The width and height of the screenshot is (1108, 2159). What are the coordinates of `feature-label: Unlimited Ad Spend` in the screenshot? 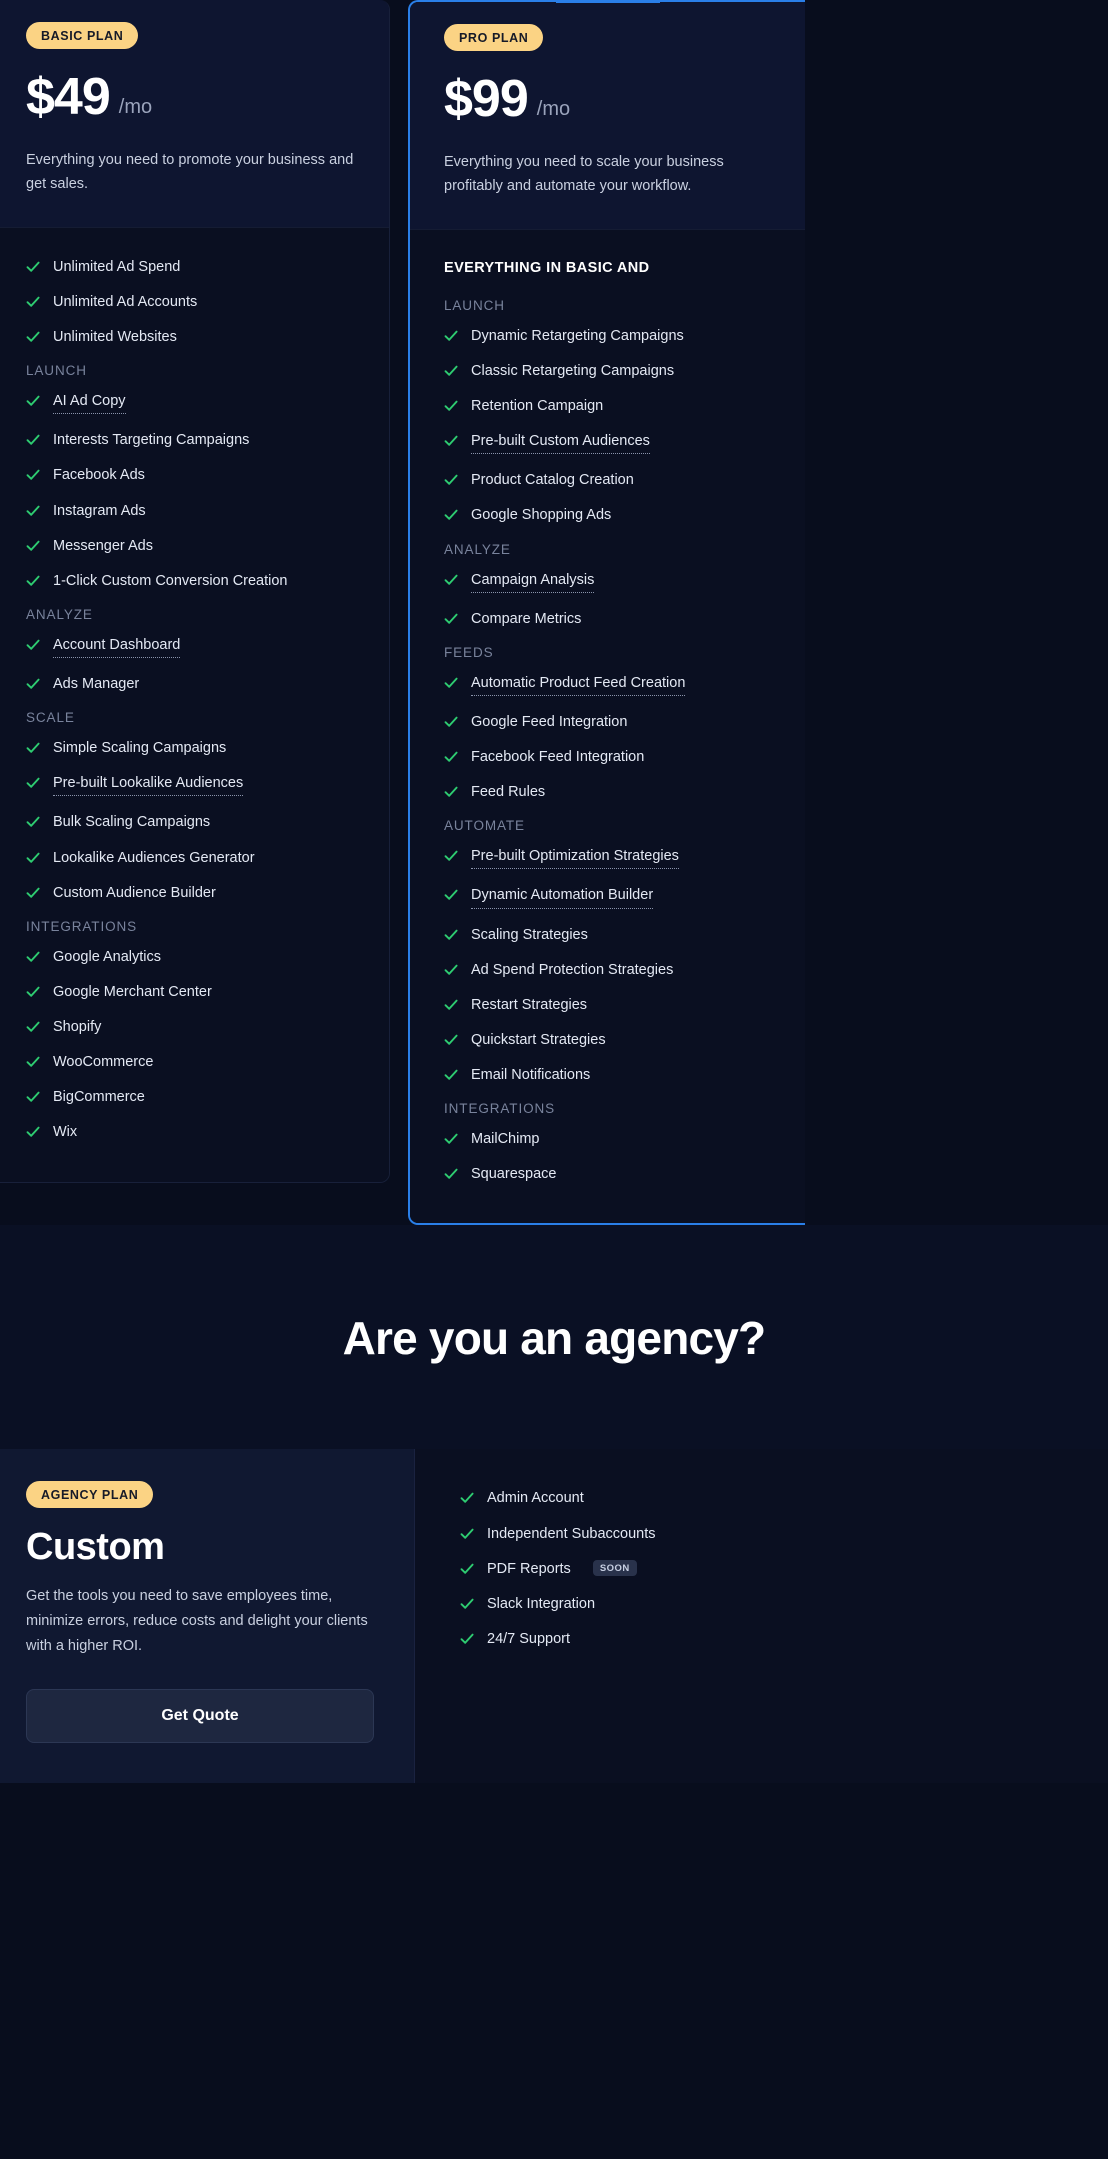 It's located at (117, 266).